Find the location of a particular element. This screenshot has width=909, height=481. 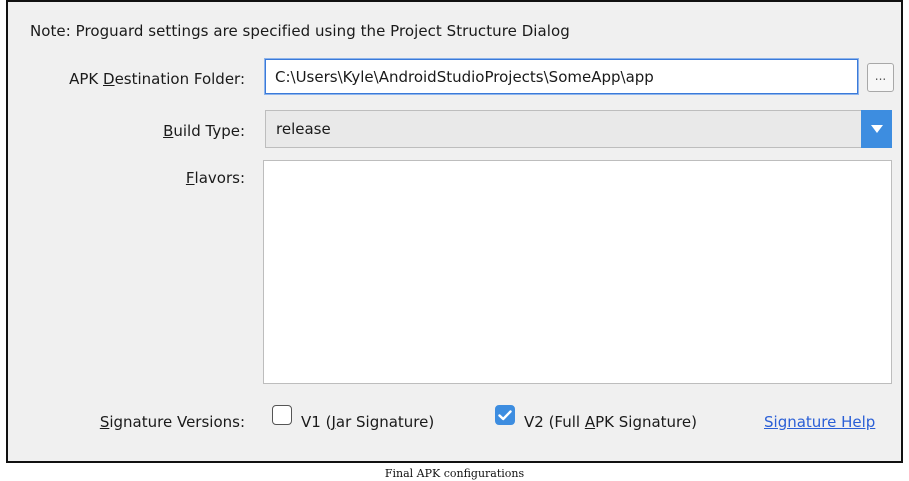

v2-label-post: PK Signature) is located at coordinates (646, 422).